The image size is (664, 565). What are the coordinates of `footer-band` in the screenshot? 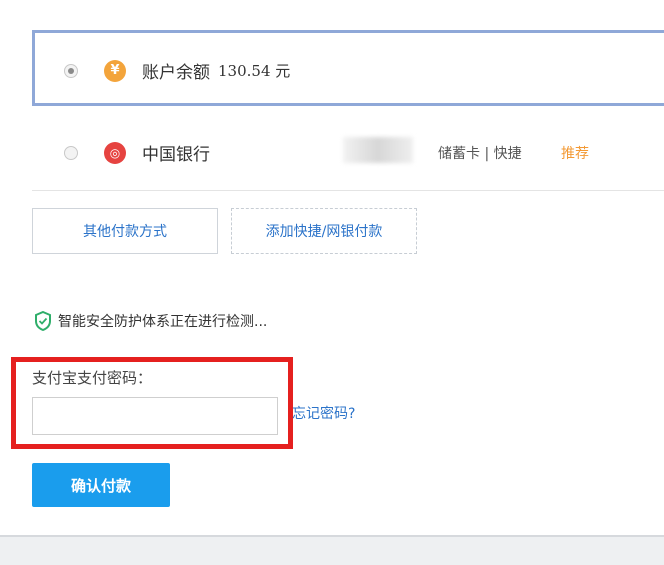 It's located at (332, 550).